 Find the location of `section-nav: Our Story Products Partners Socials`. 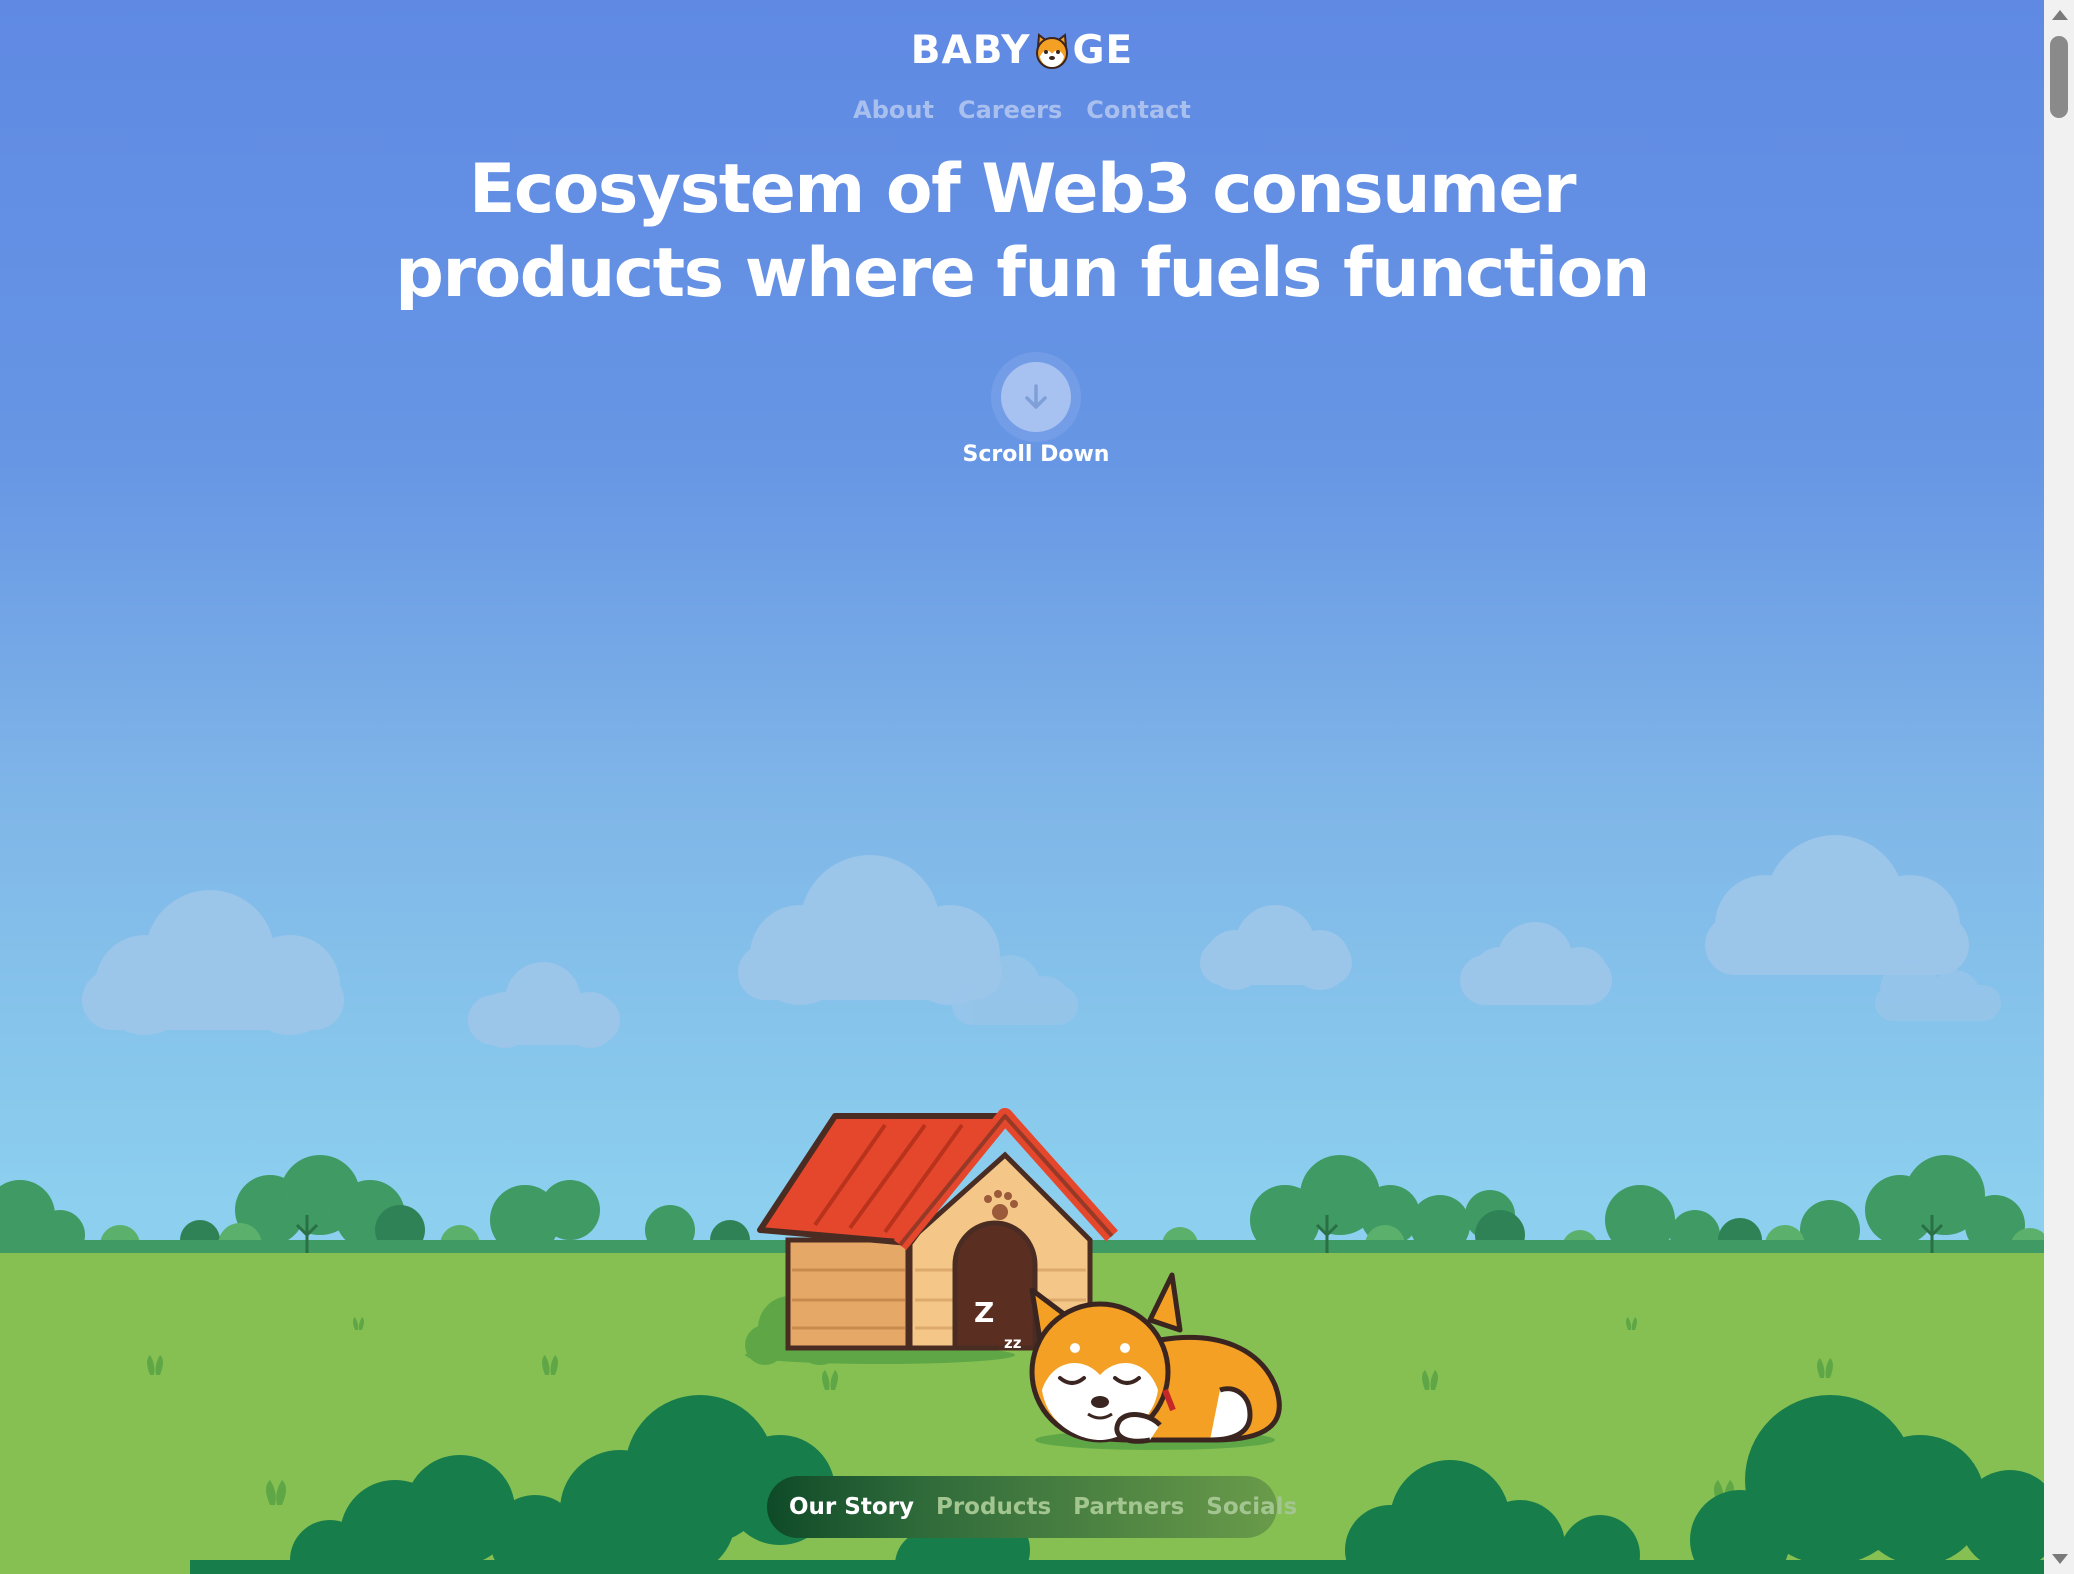

section-nav: Our Story Products Partners Socials is located at coordinates (1032, 1507).